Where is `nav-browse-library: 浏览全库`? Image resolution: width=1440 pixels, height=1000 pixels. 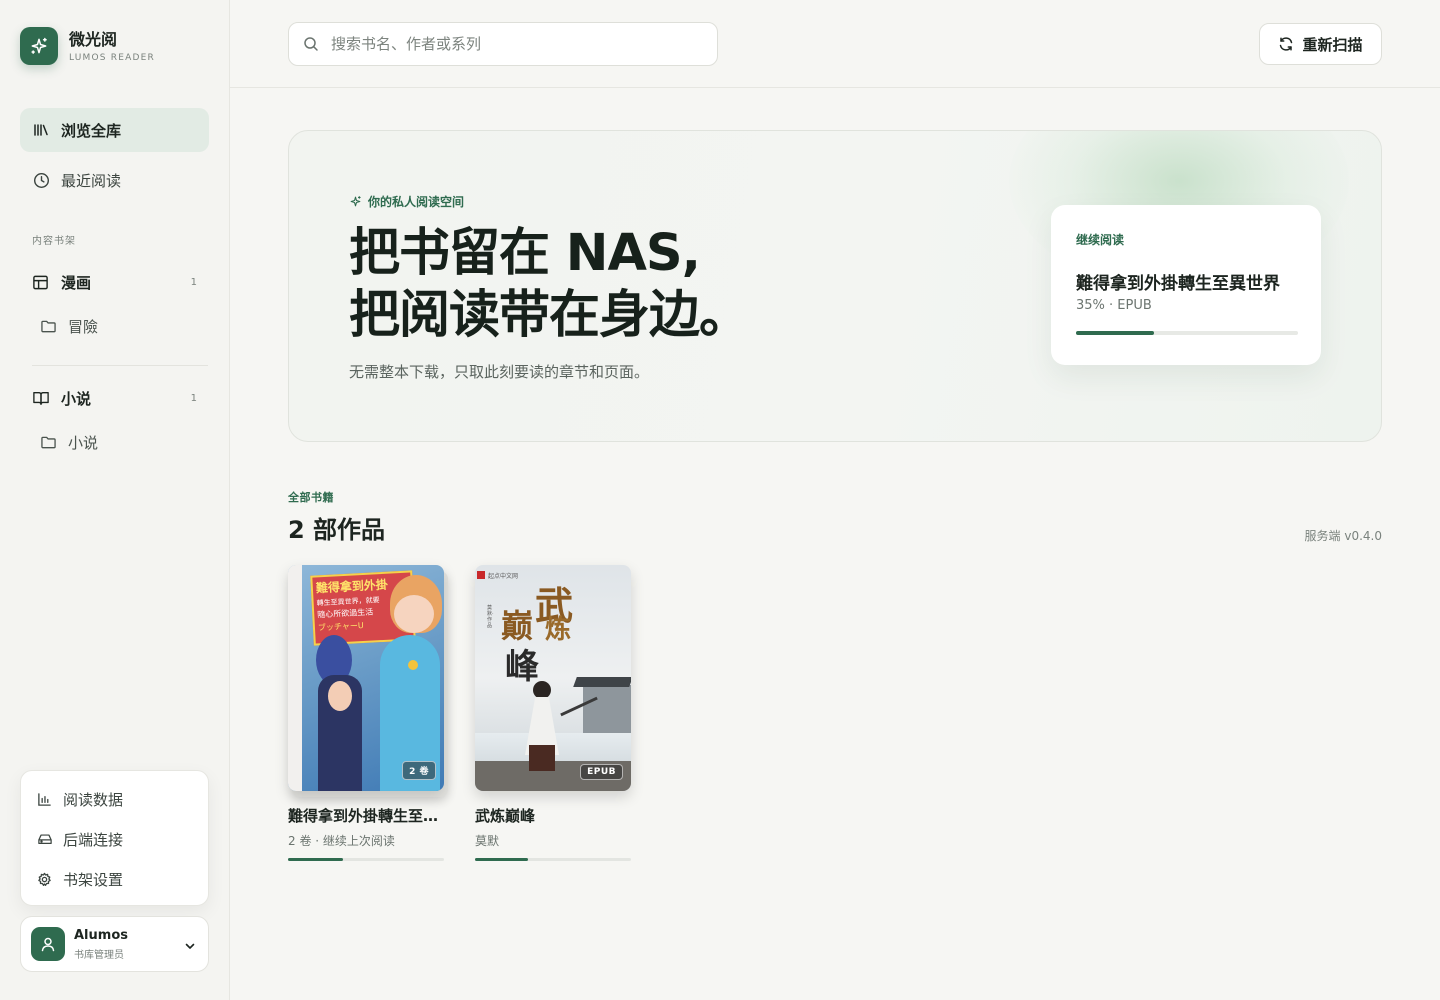 nav-browse-library: 浏览全库 is located at coordinates (114, 130).